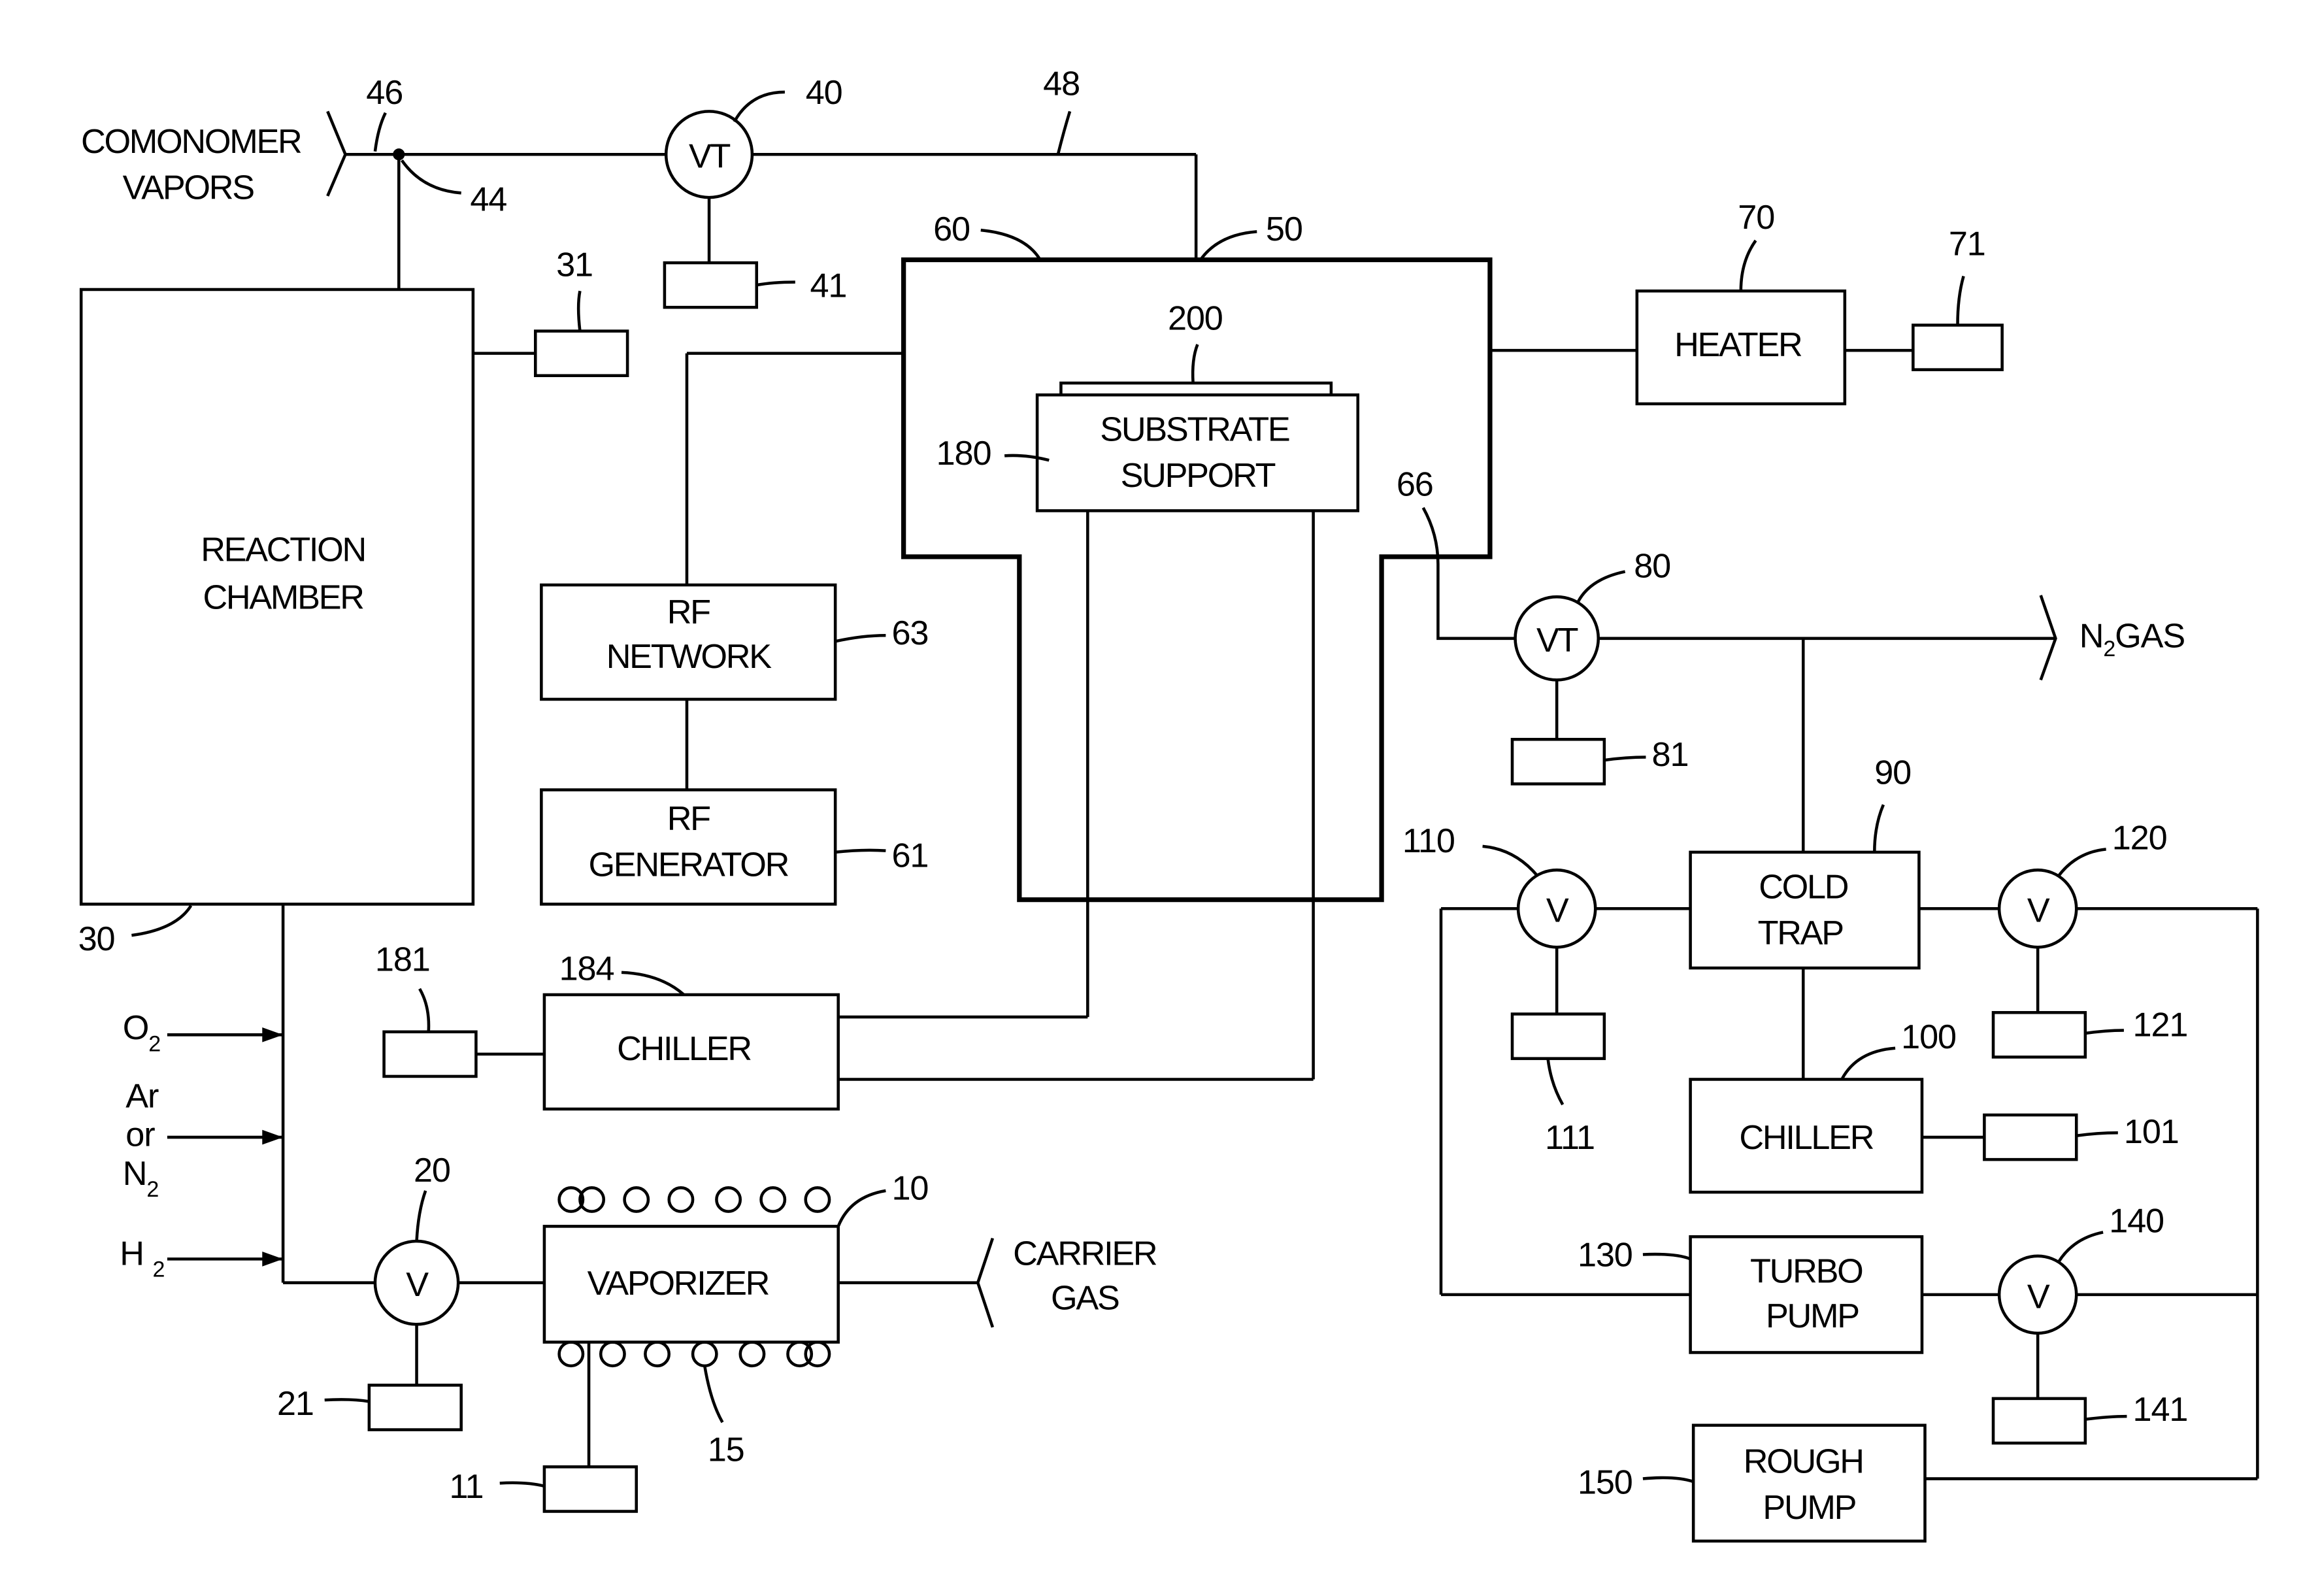 This screenshot has width=2303, height=1596. I want to click on n2-gas-label: N2GAS, so click(2132, 639).